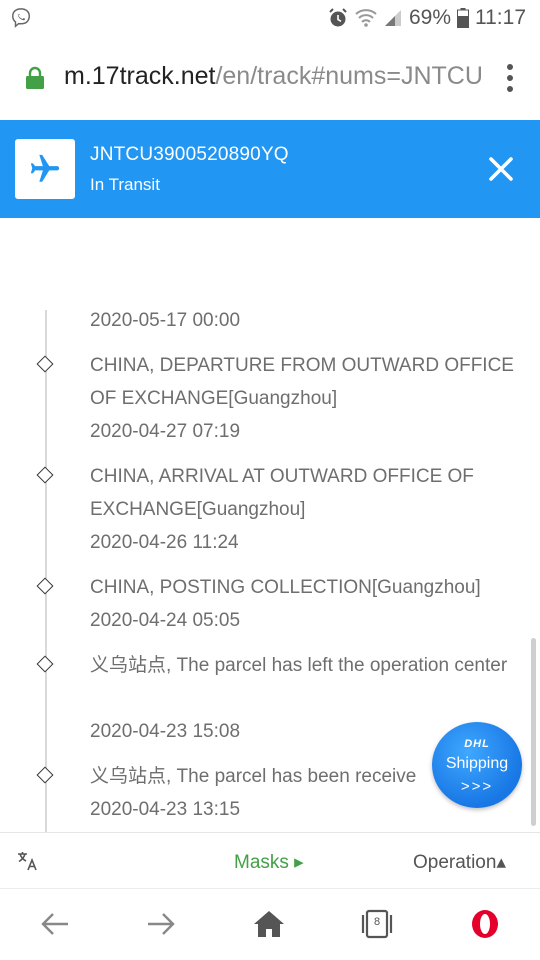  I want to click on signal-icon, so click(392, 18).